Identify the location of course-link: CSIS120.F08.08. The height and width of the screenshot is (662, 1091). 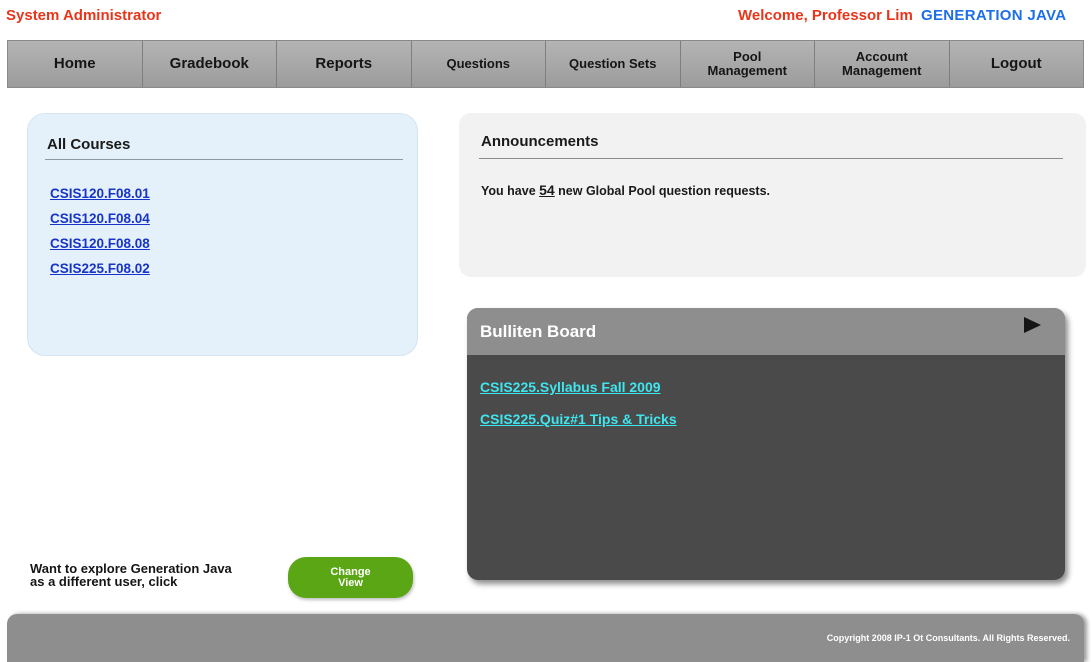
(100, 243).